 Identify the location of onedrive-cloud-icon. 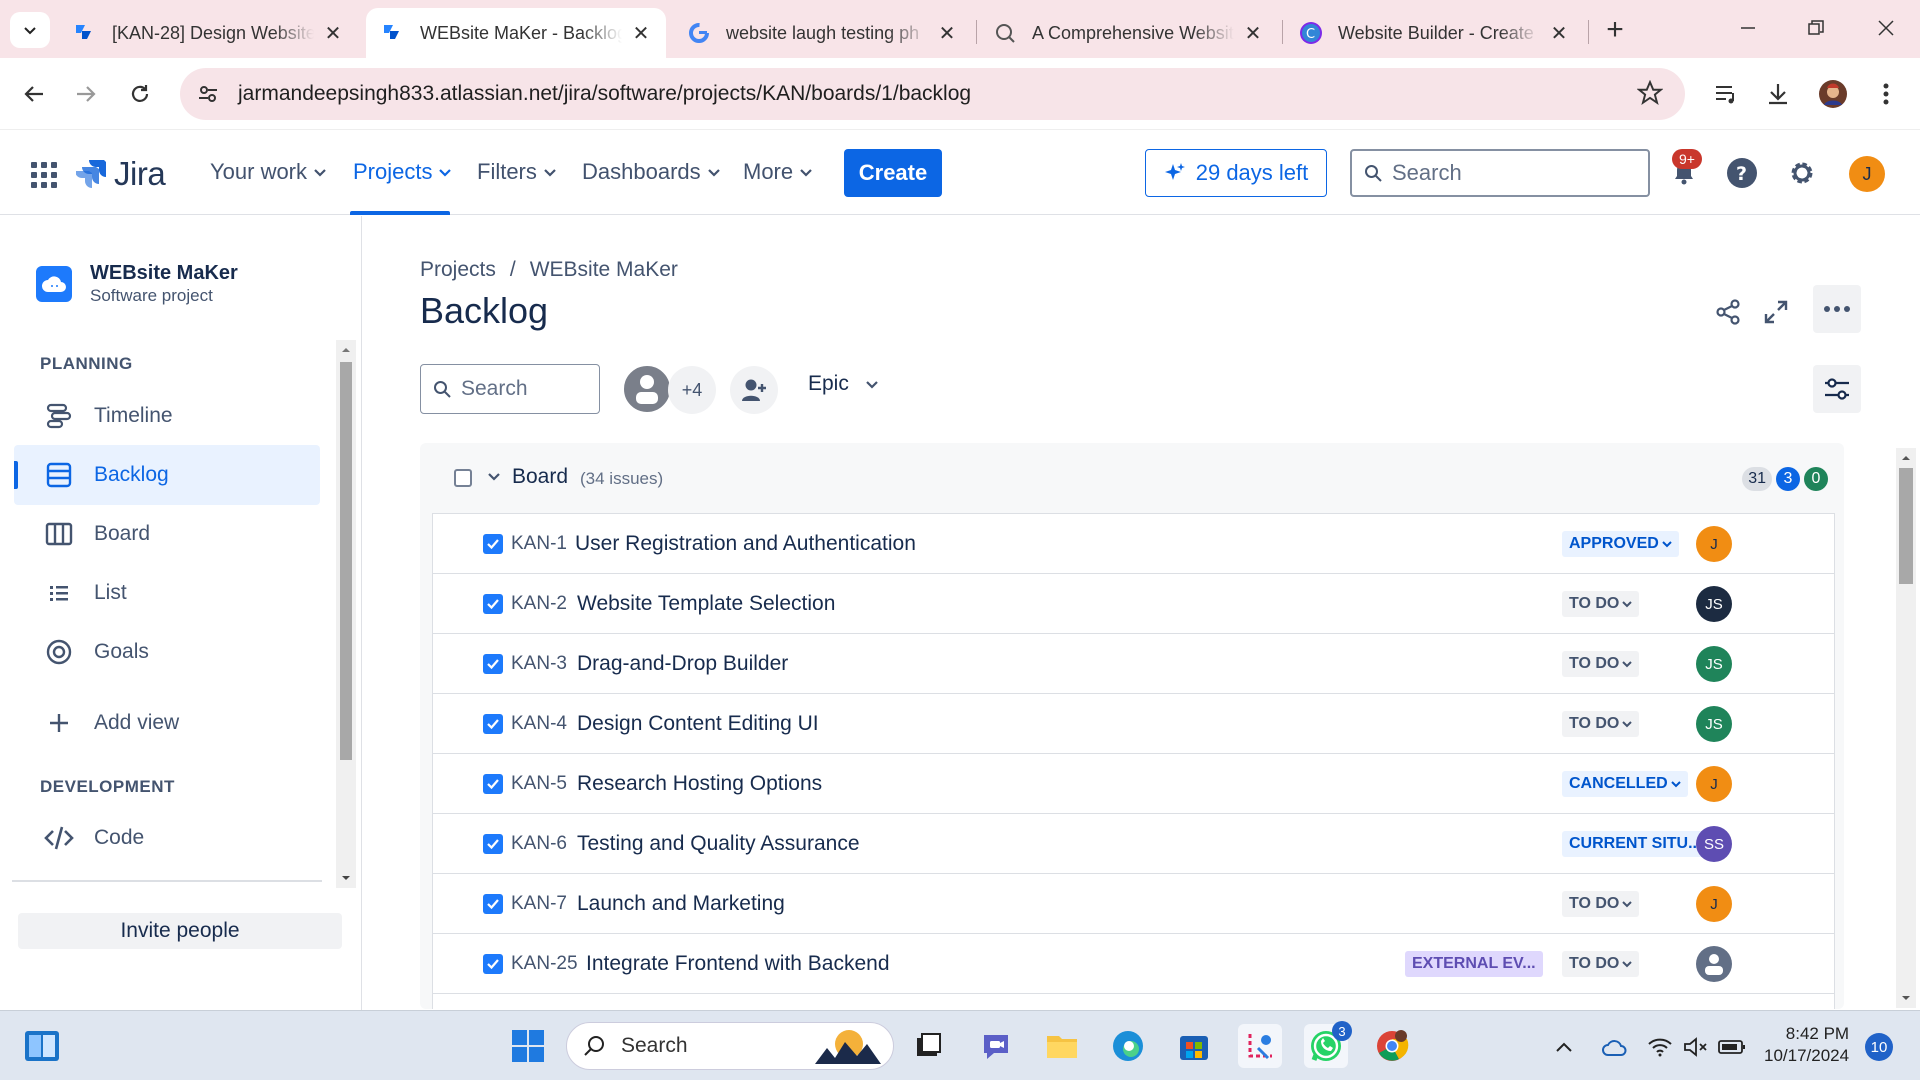
(1614, 1047).